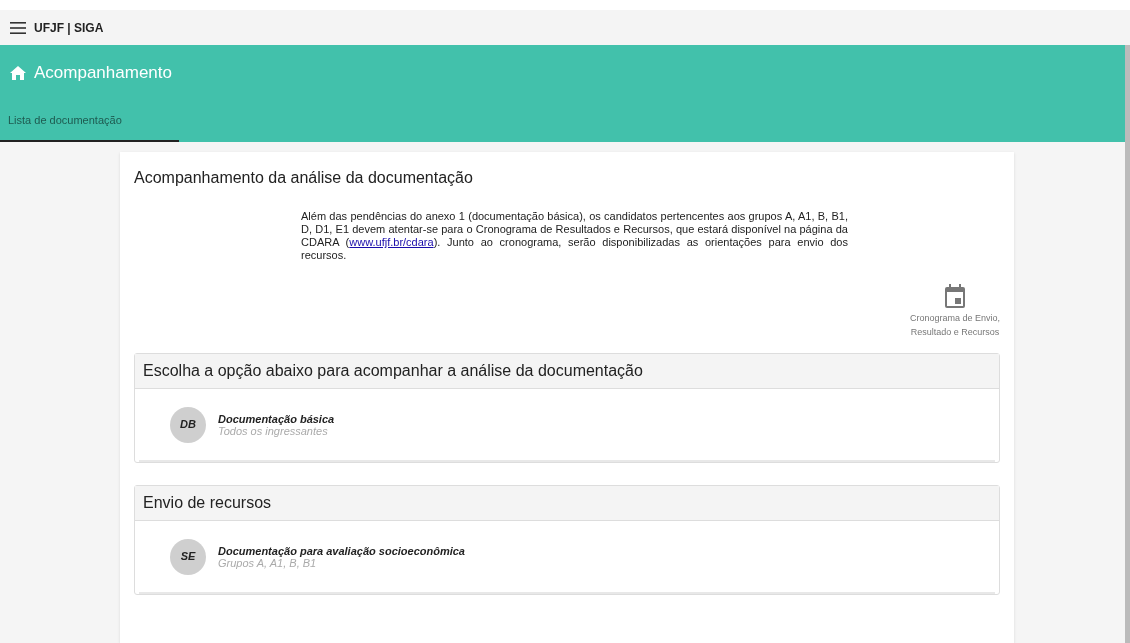 The height and width of the screenshot is (643, 1130). What do you see at coordinates (1127, 344) in the screenshot?
I see `scrollbar` at bounding box center [1127, 344].